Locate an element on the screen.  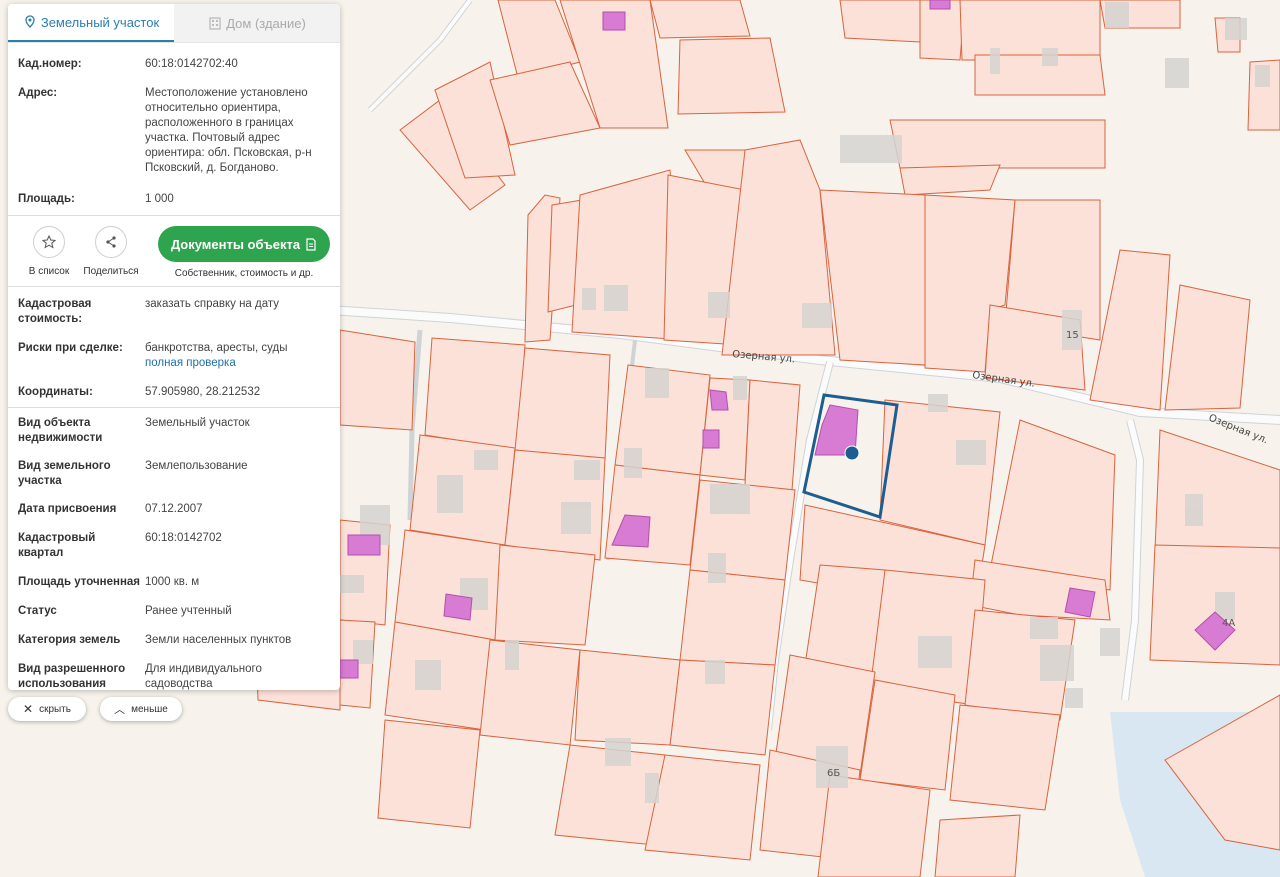
add-to-list-button: В список is located at coordinates (49, 251).